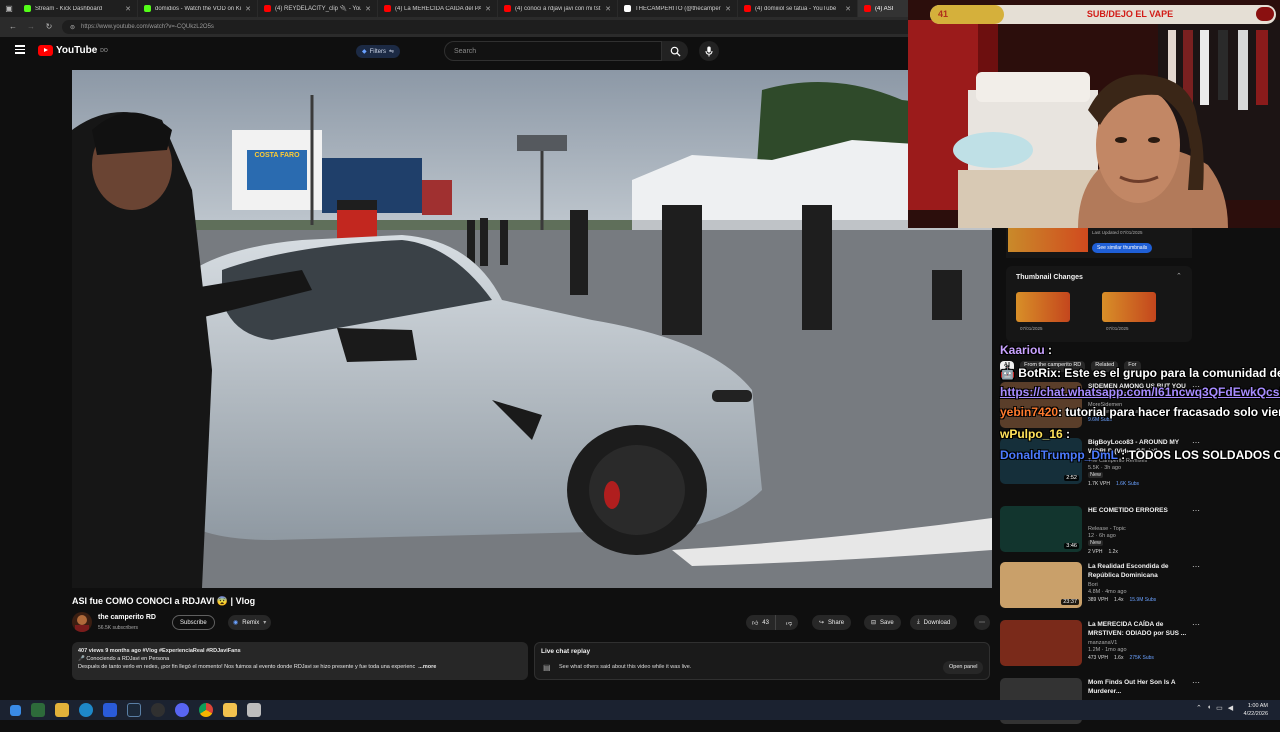 The image size is (1280, 732). I want to click on stat-chip: 389 VPH, so click(1098, 600).